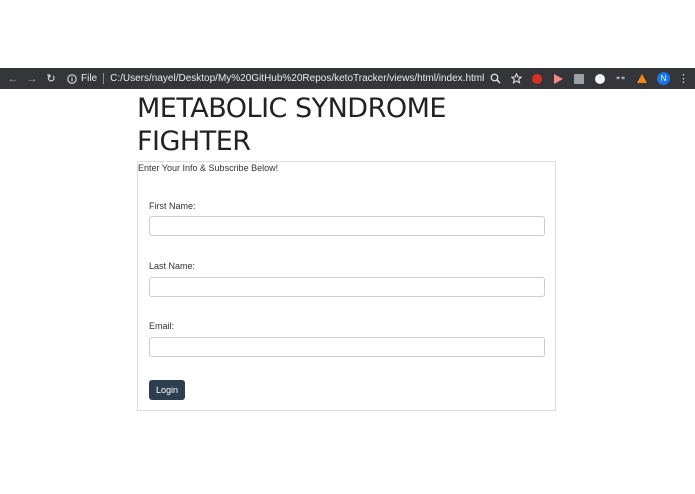 This screenshot has width=695, height=494. I want to click on email-input, so click(347, 347).